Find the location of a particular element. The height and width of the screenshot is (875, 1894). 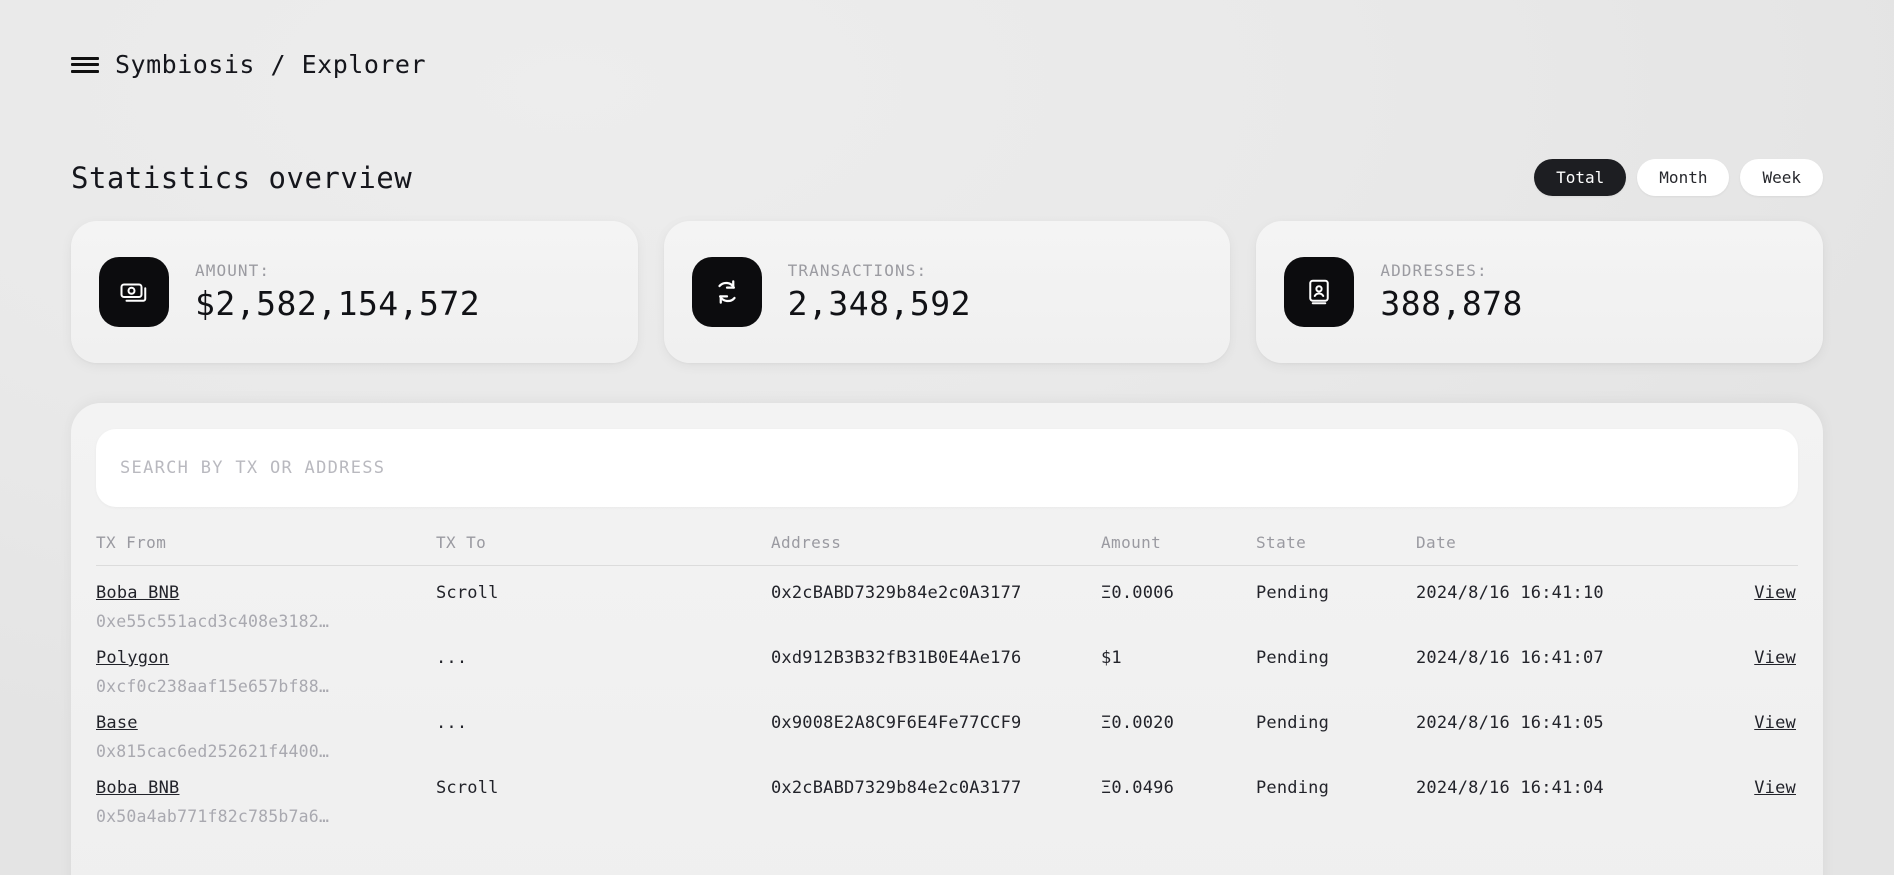

range-filter-group: Total Month Week is located at coordinates (1678, 177).